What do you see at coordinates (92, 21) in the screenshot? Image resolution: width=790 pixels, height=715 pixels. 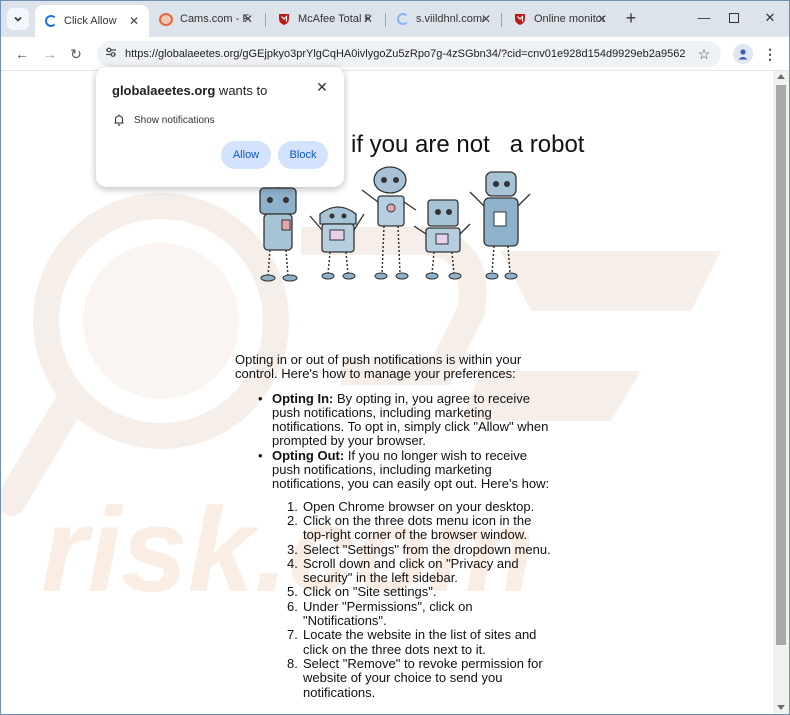 I see `tab-click-allow: Click Allow ✕` at bounding box center [92, 21].